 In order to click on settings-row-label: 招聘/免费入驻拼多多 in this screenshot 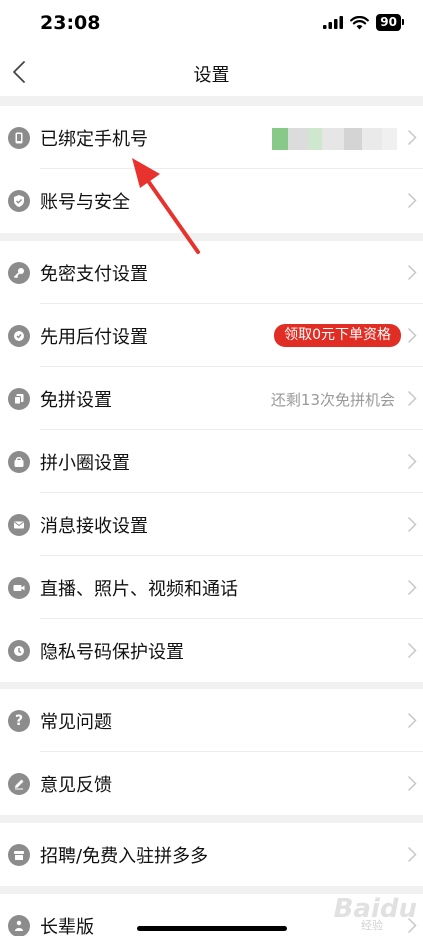, I will do `click(124, 856)`.